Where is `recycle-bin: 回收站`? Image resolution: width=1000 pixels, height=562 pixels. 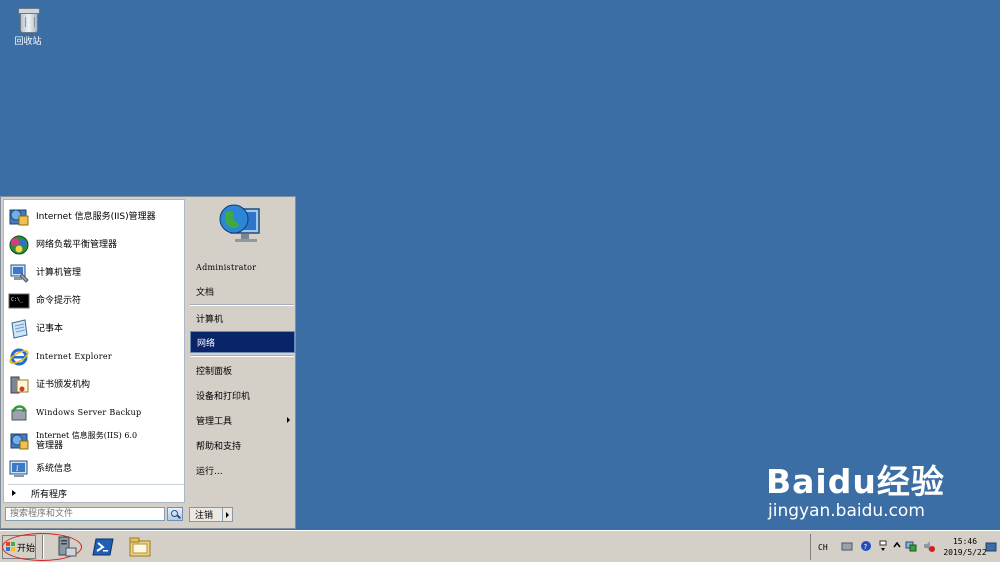
recycle-bin: 回收站 is located at coordinates (28, 26).